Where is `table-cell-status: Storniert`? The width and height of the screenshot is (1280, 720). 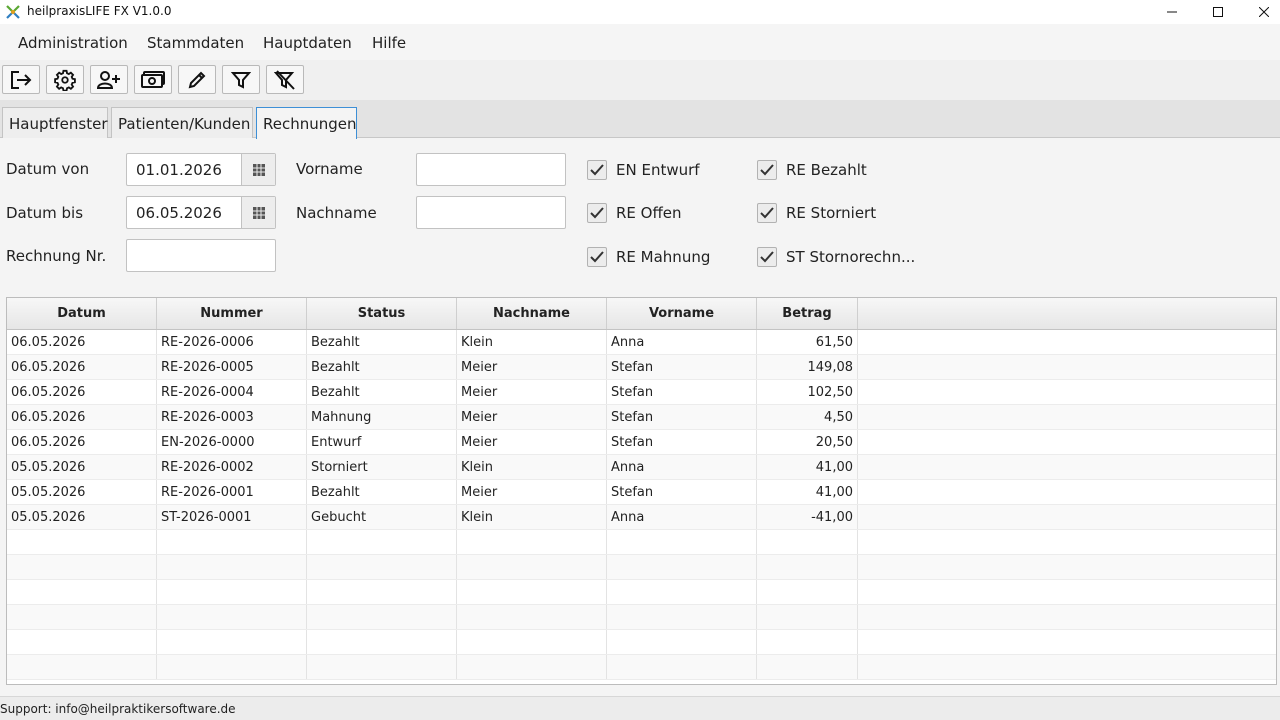
table-cell-status: Storniert is located at coordinates (382, 467).